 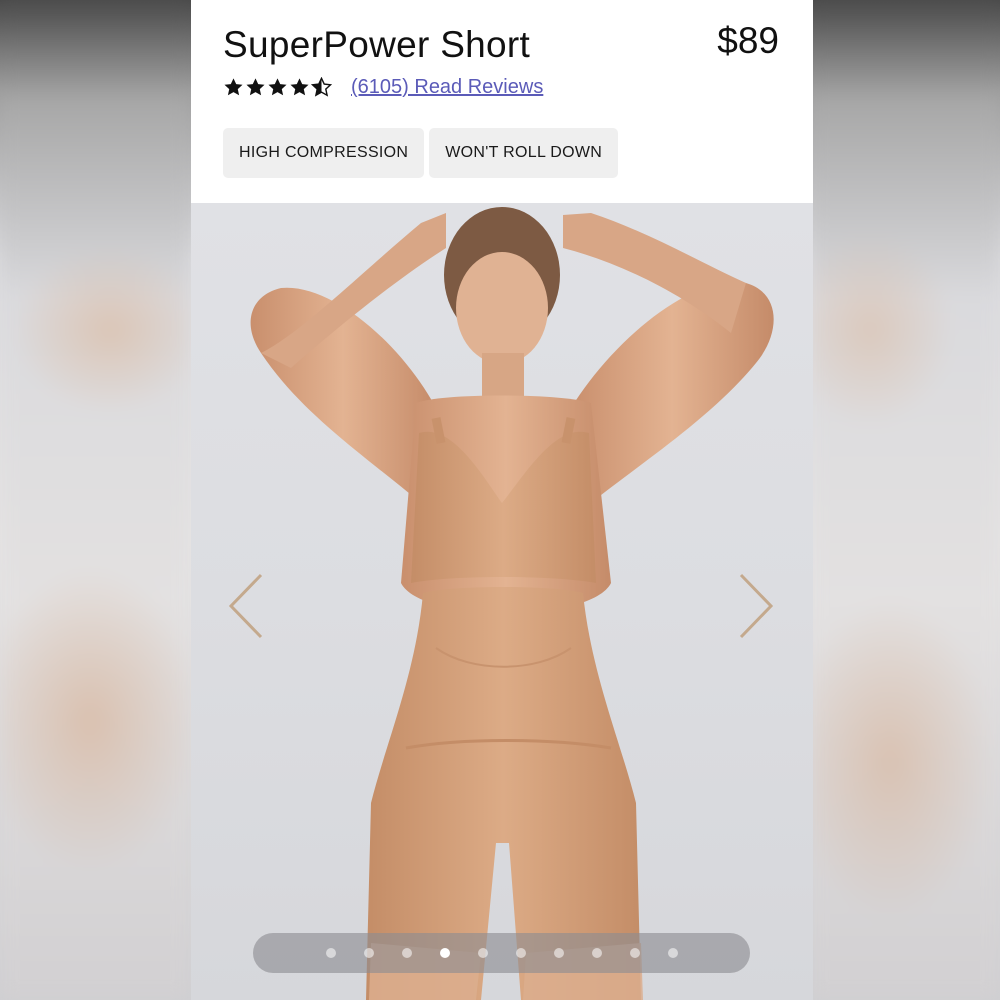 What do you see at coordinates (247, 606) in the screenshot?
I see `chevron-left-icon` at bounding box center [247, 606].